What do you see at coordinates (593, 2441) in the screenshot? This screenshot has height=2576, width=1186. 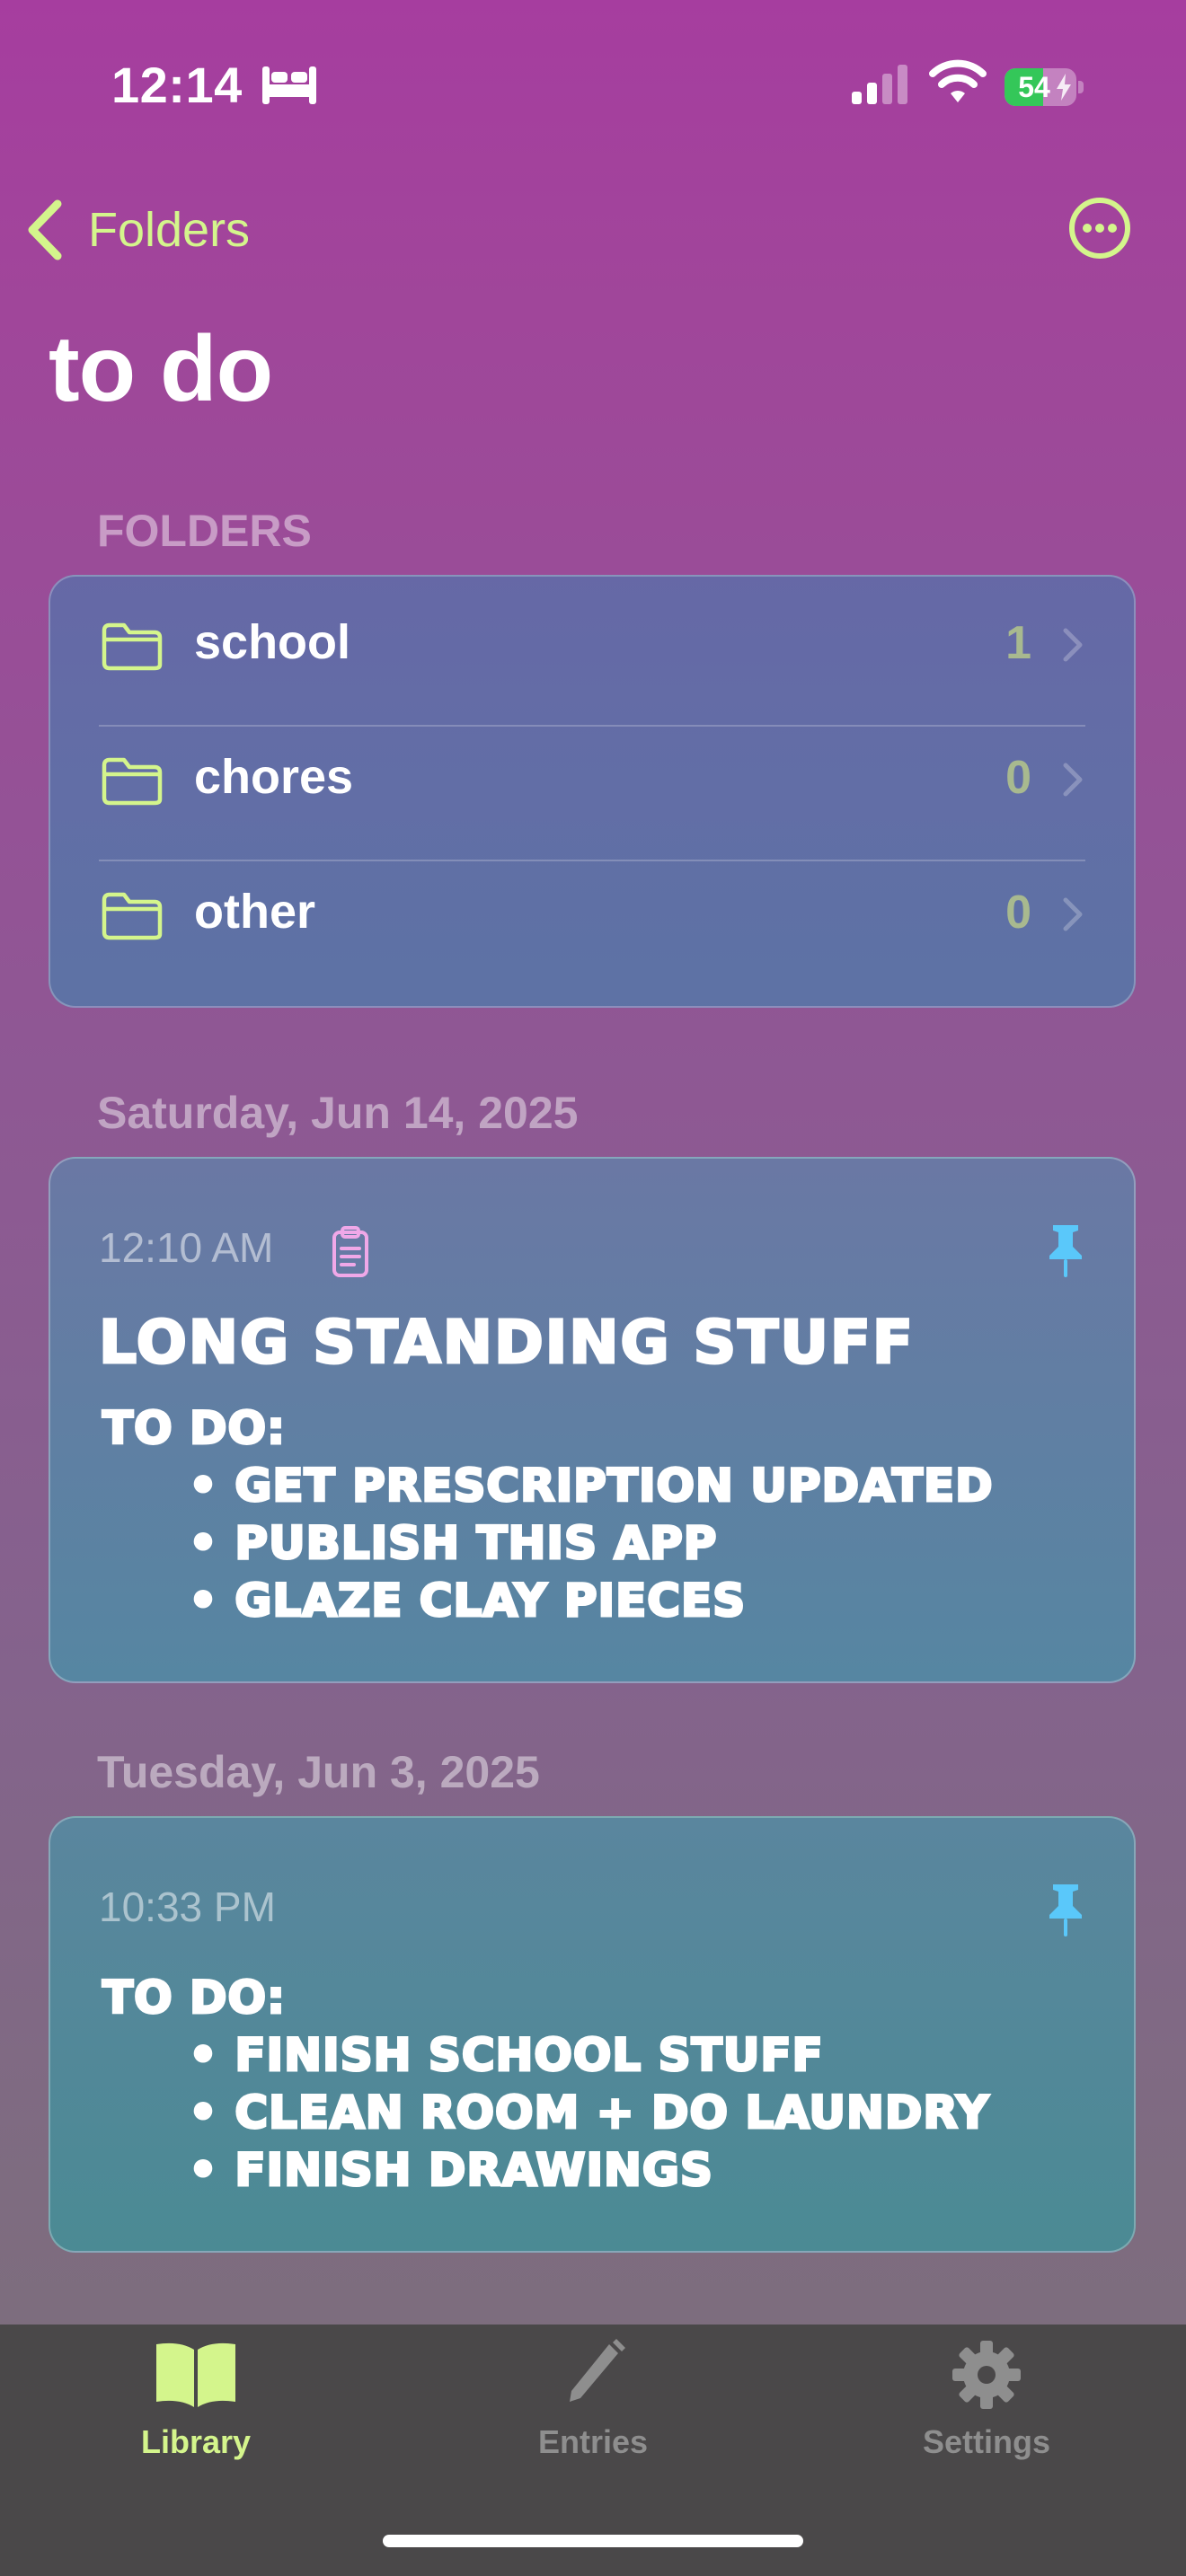 I see `tab-label: Entries` at bounding box center [593, 2441].